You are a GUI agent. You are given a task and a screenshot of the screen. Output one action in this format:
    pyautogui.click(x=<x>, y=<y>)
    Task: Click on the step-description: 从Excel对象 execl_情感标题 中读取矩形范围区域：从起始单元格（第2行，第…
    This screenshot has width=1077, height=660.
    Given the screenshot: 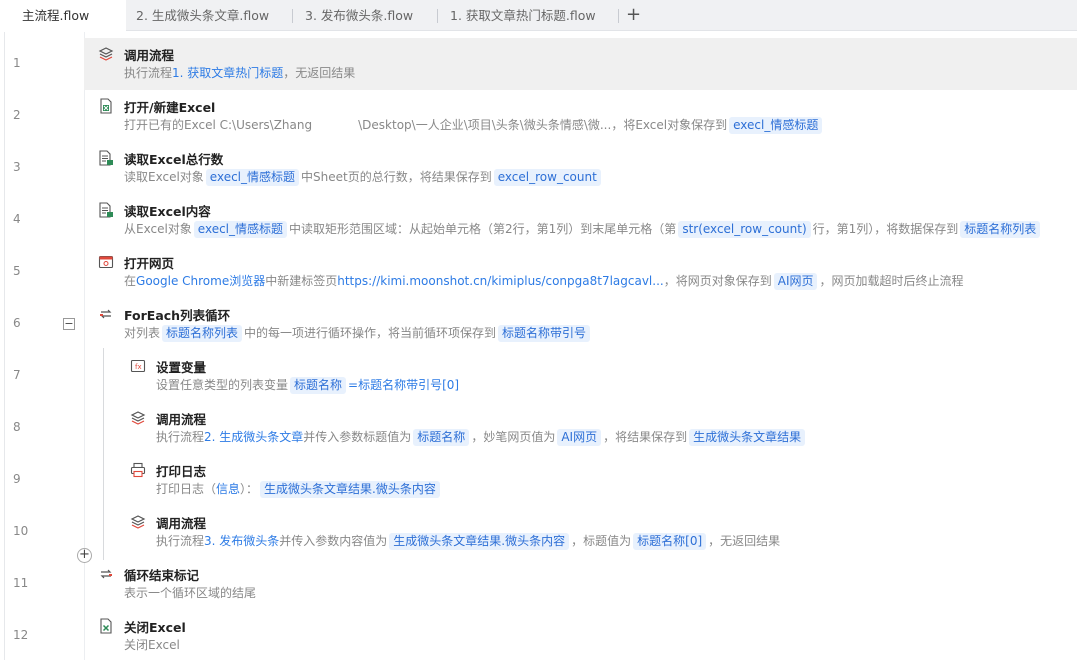 What is the action you would take?
    pyautogui.click(x=583, y=229)
    